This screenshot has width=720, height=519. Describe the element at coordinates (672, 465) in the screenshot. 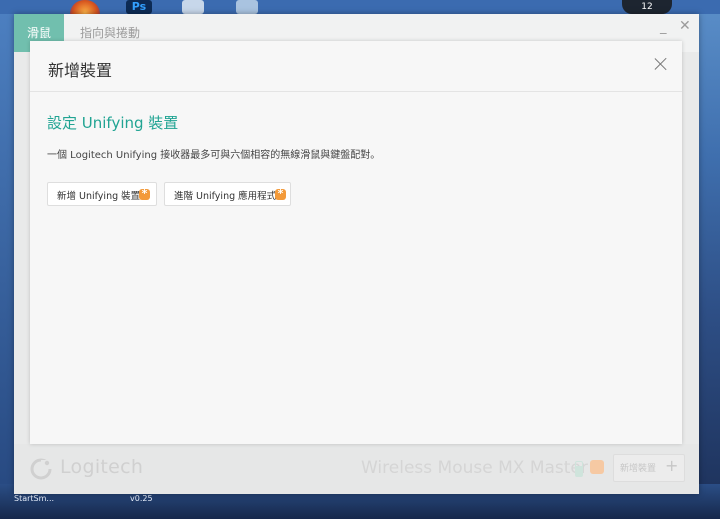

I see `plus-icon: +` at that location.